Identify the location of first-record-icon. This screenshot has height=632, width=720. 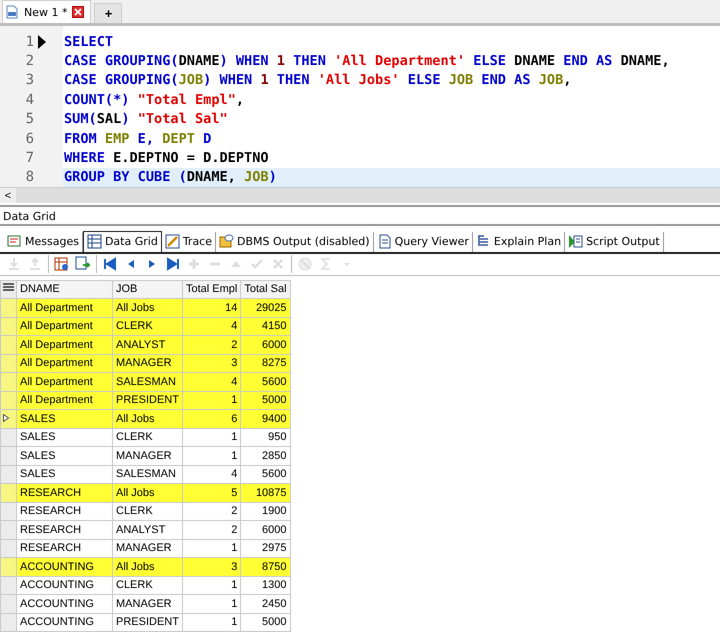
(110, 264).